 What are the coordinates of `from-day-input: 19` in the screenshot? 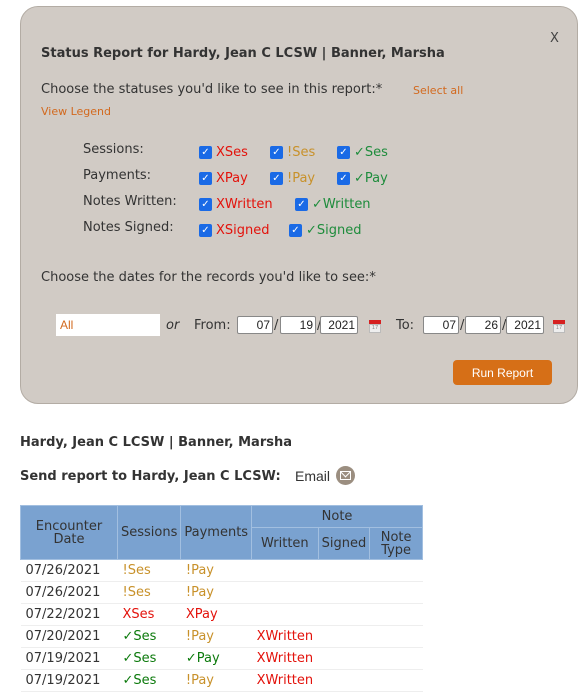 It's located at (298, 325).